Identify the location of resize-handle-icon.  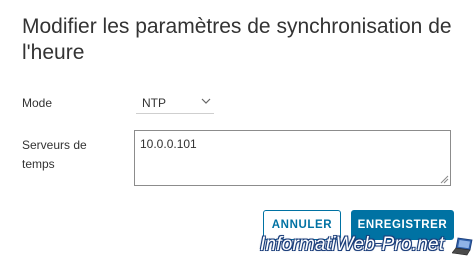
(444, 179).